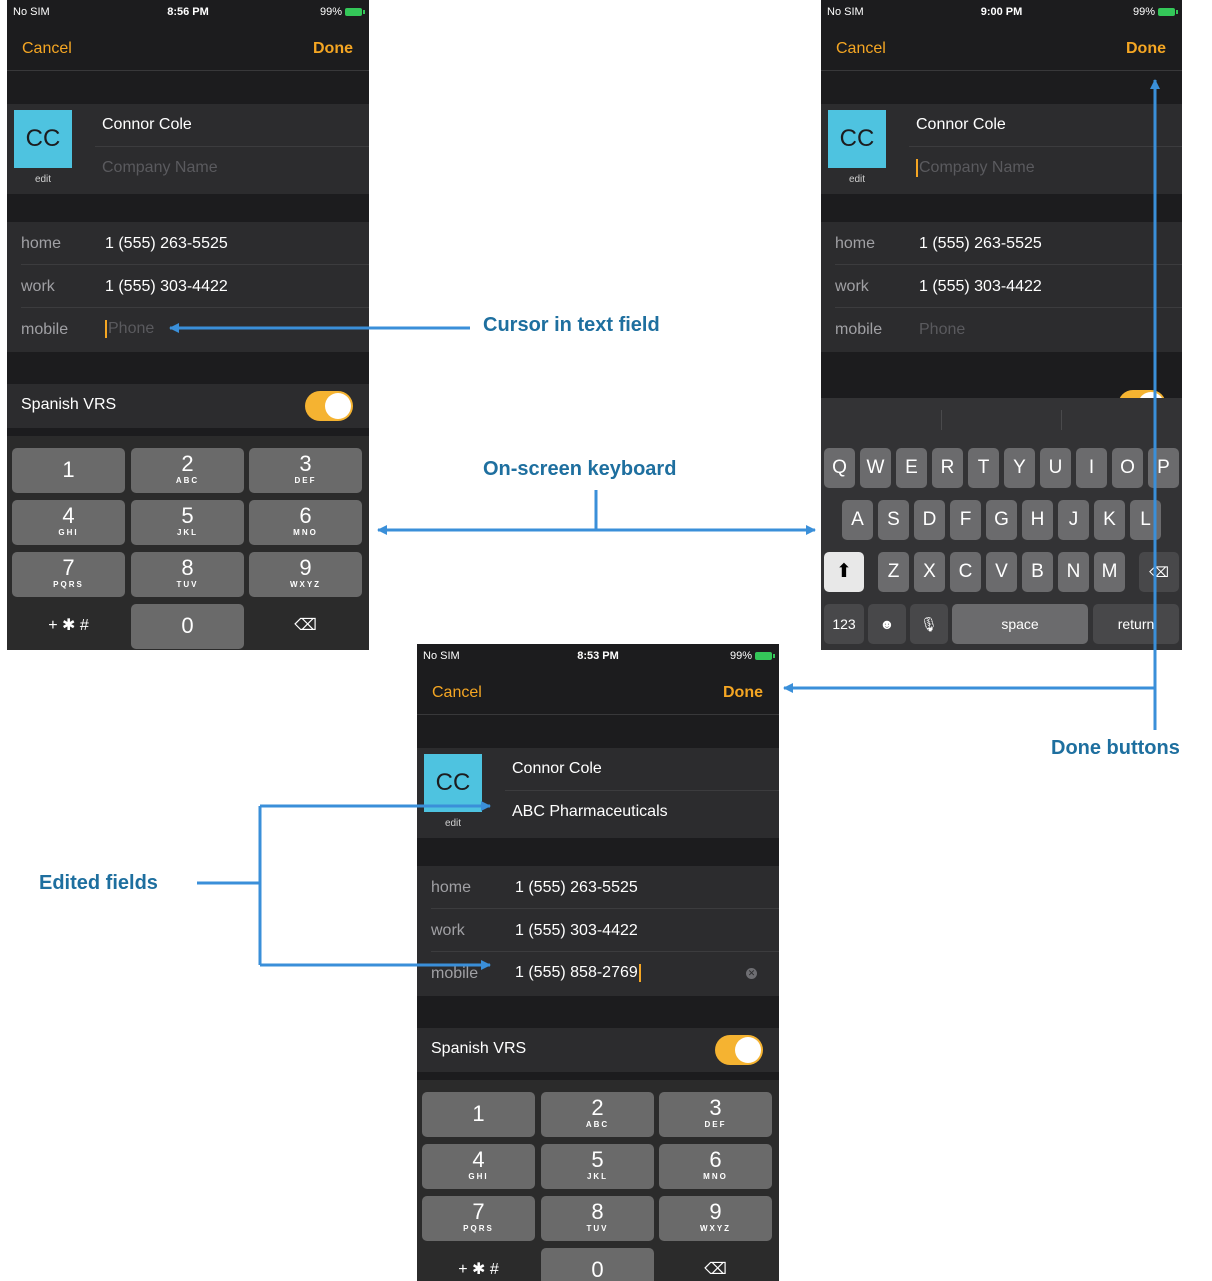  I want to click on callout-cursor: Cursor in text field, so click(571, 325).